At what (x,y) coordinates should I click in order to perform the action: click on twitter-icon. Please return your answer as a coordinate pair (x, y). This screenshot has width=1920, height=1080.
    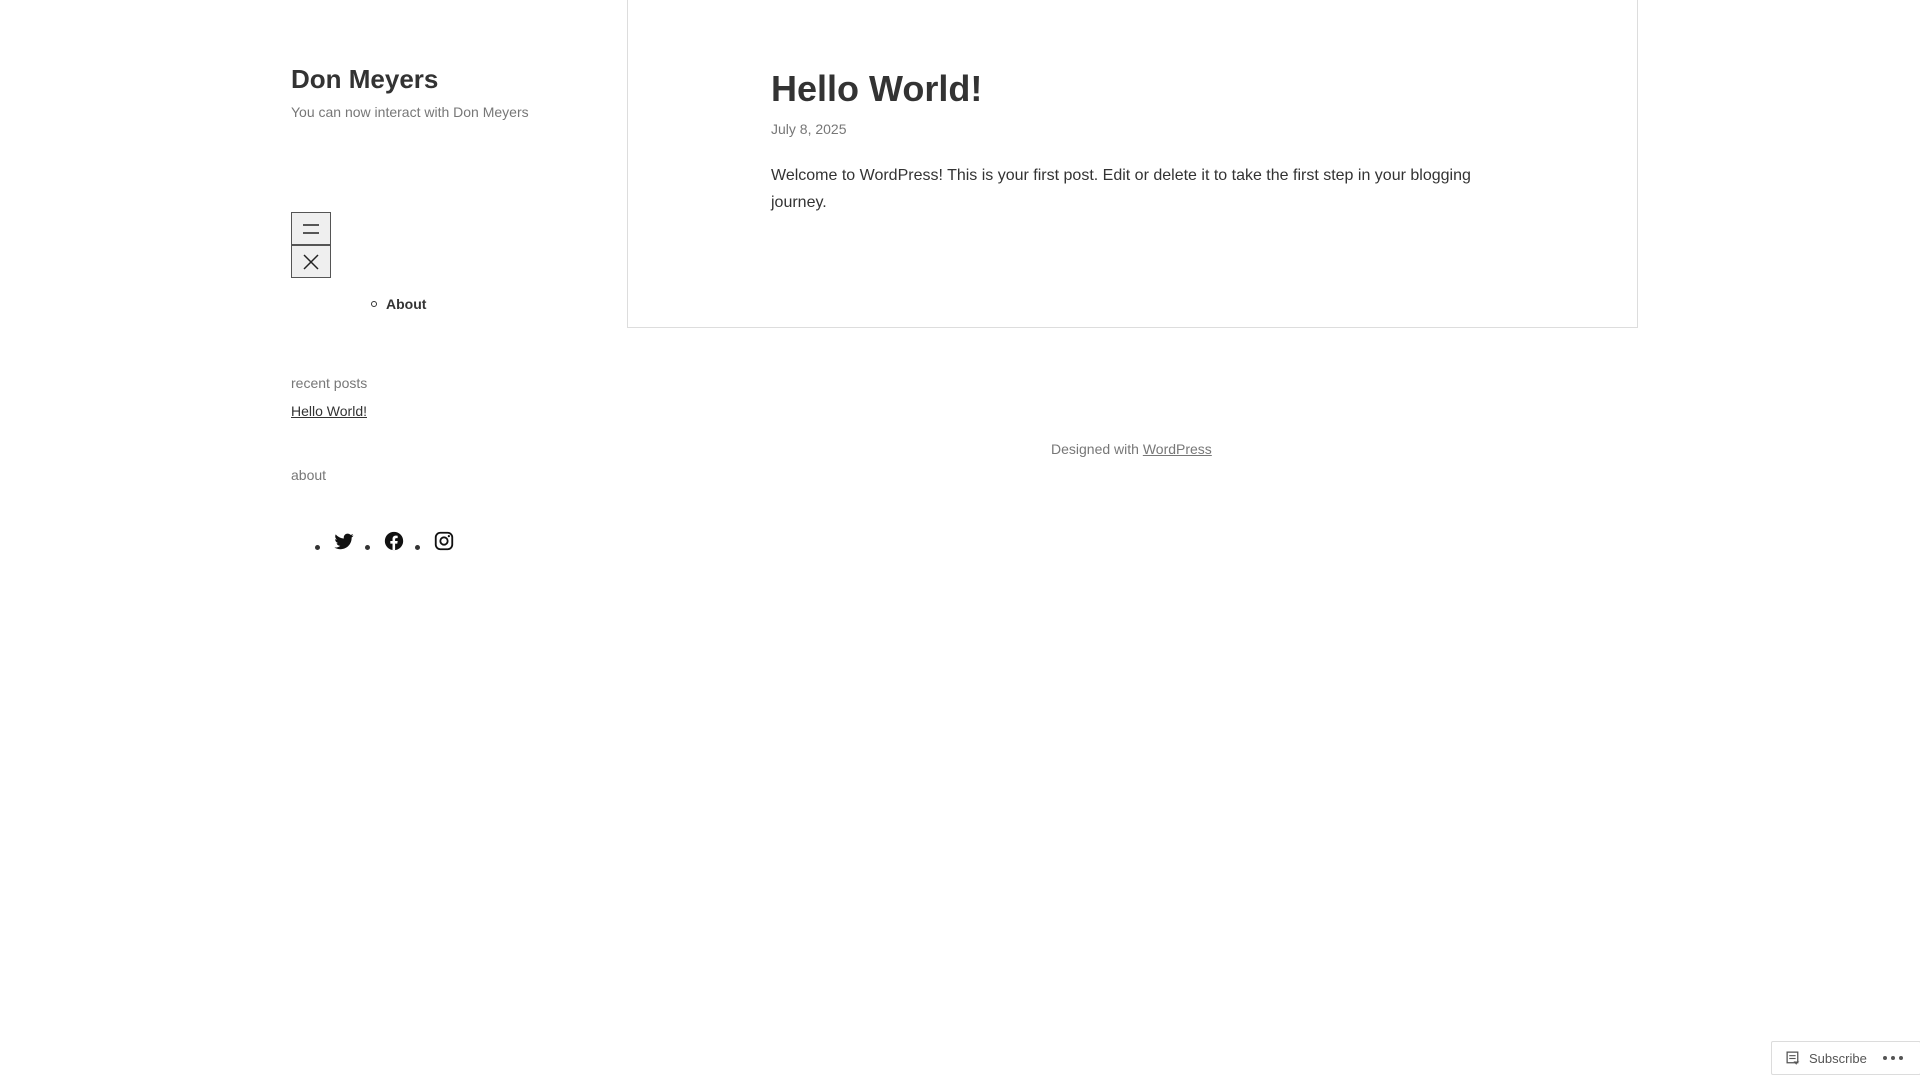
    Looking at the image, I should click on (344, 541).